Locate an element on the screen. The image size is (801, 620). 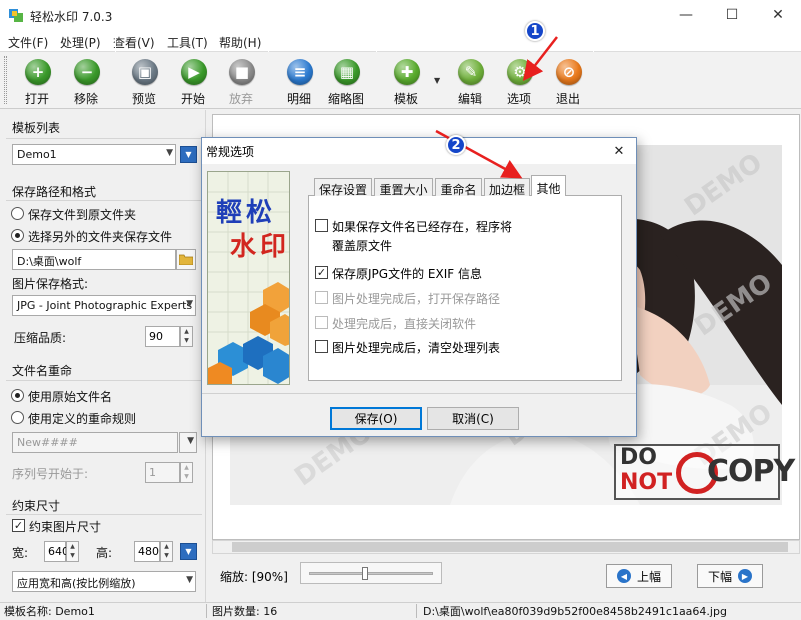
annotation-badge-2: 2 is located at coordinates (456, 145).